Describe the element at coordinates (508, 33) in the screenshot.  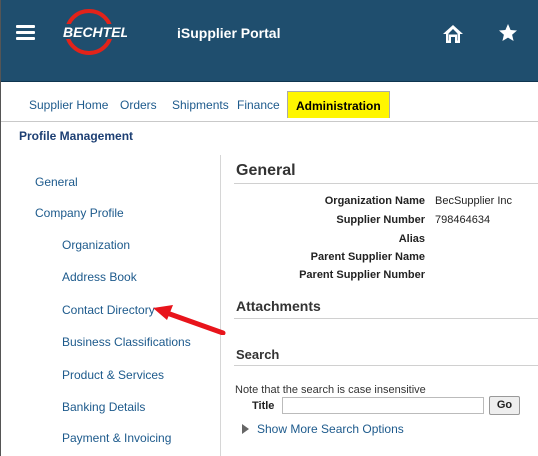
I see `star-icon` at that location.